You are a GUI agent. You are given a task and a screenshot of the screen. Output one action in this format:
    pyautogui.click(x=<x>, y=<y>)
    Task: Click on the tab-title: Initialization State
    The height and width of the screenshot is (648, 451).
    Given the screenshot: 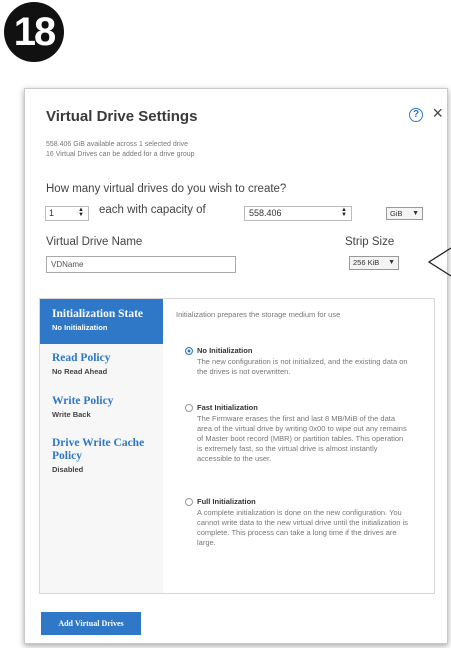 What is the action you would take?
    pyautogui.click(x=98, y=314)
    